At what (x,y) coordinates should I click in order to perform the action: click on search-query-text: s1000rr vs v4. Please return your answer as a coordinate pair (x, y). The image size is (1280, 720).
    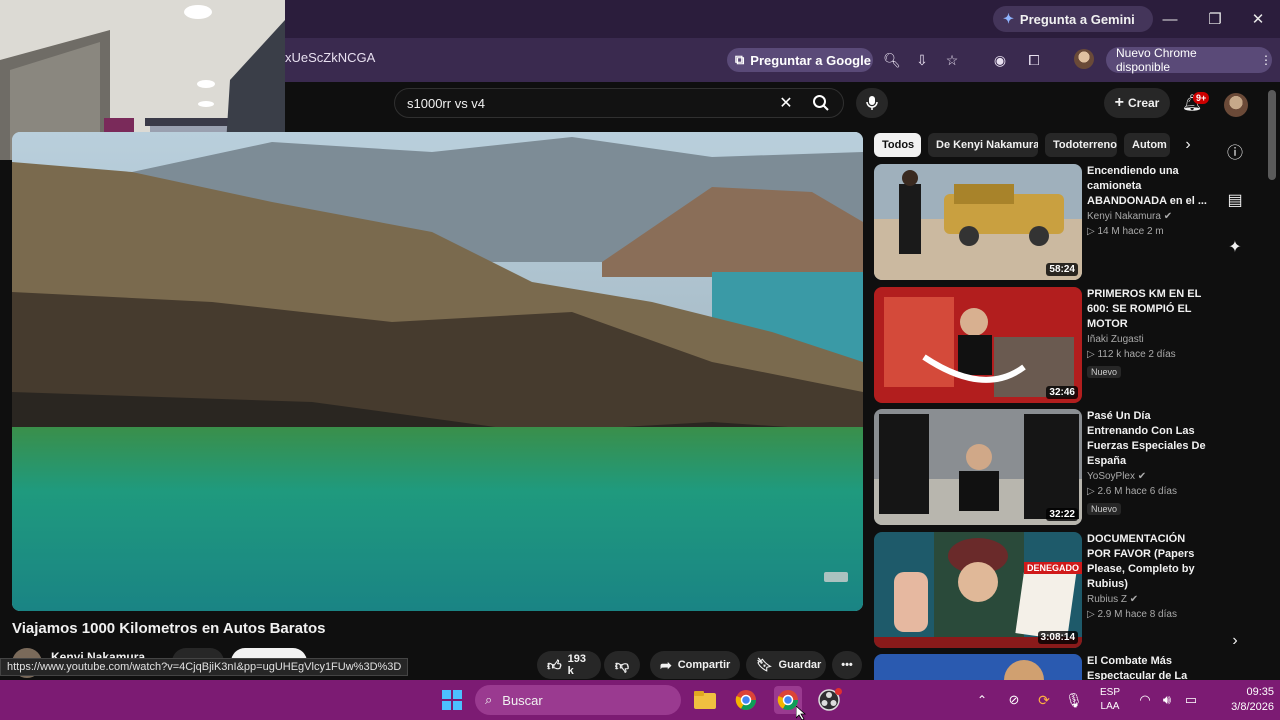
    Looking at the image, I should click on (446, 103).